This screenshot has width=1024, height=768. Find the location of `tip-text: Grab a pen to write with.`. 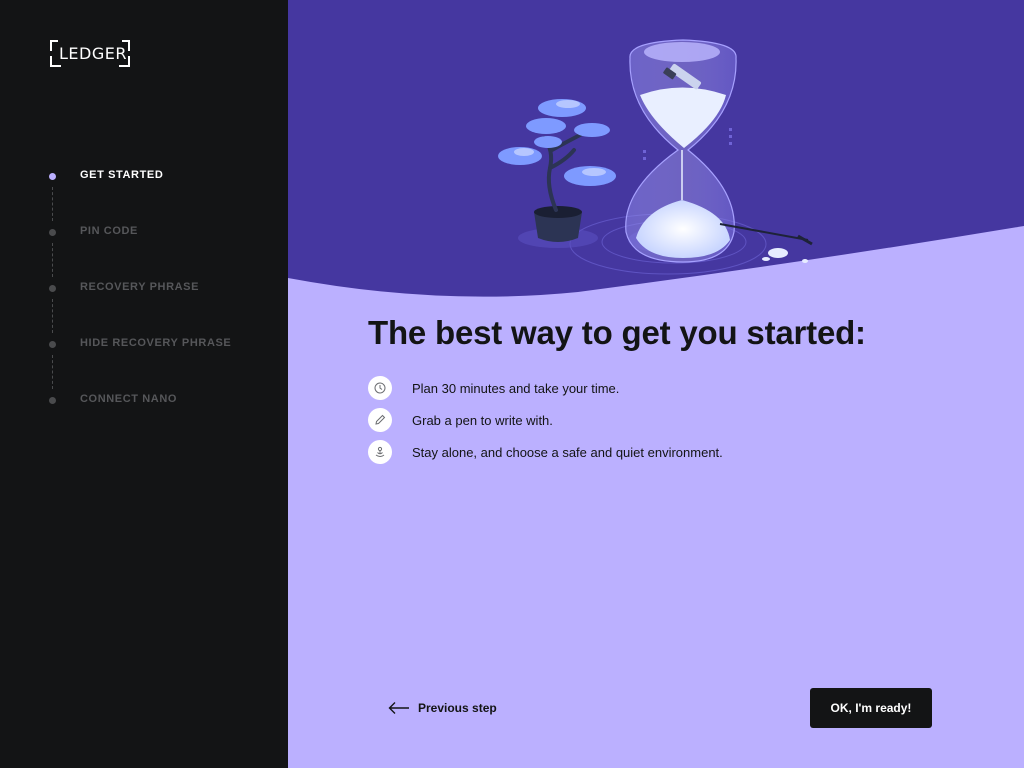

tip-text: Grab a pen to write with. is located at coordinates (482, 420).